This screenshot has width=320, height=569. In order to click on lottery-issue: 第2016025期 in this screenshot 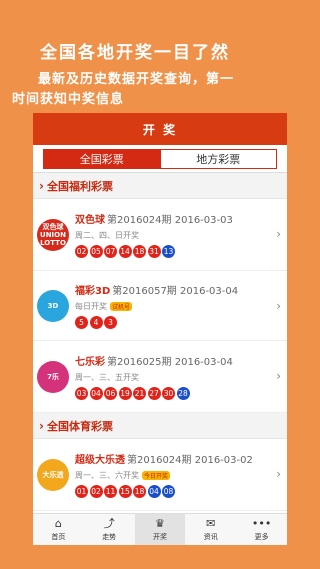, I will do `click(139, 362)`.